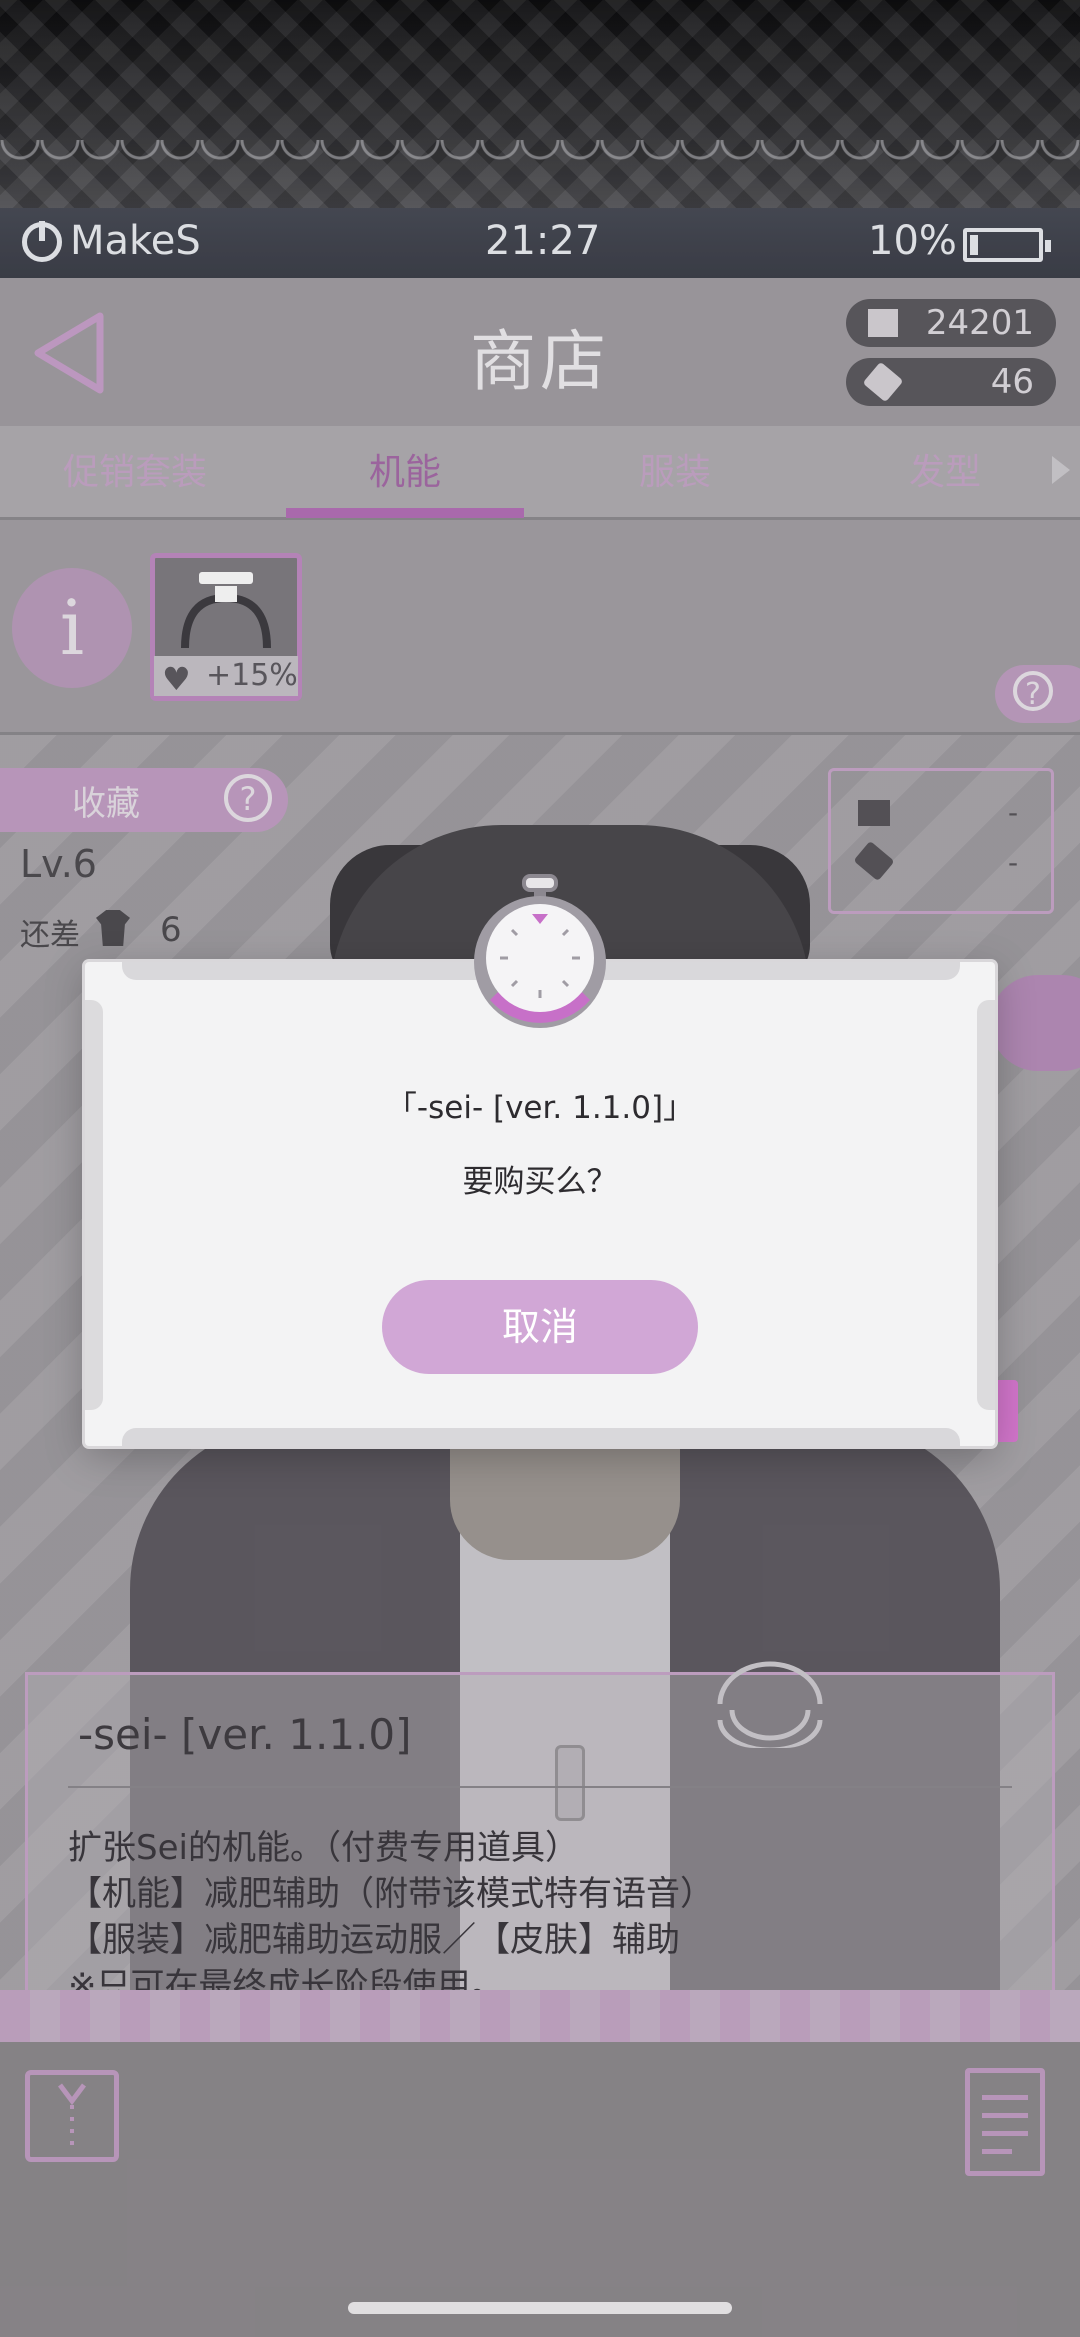 The image size is (1080, 2337). What do you see at coordinates (540, 951) in the screenshot?
I see `stopwatch-icon` at bounding box center [540, 951].